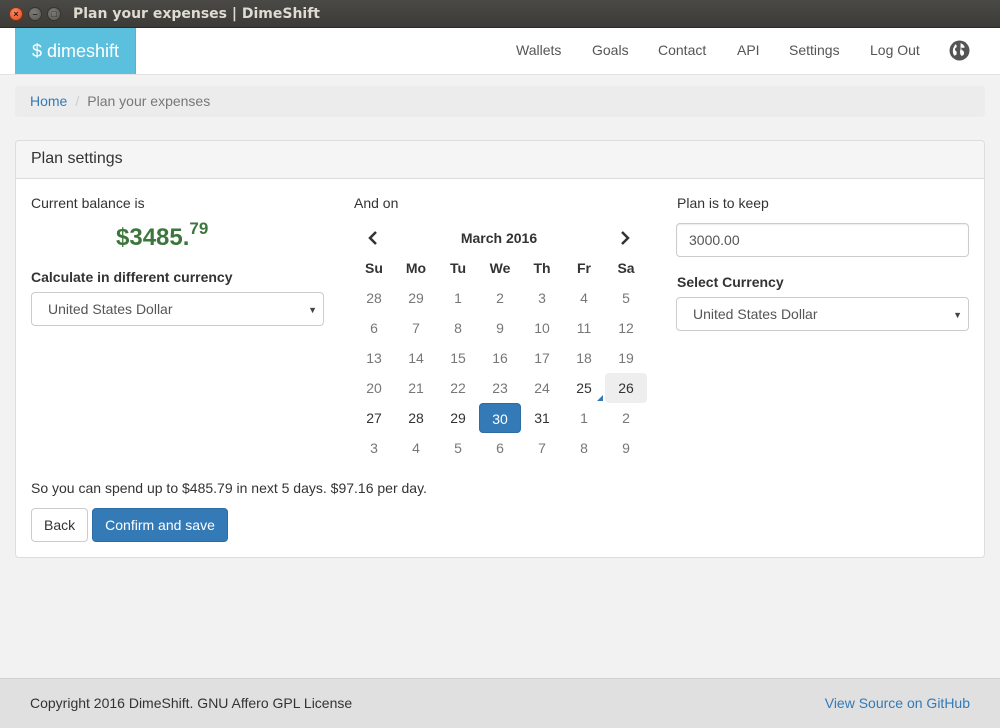  I want to click on calendar-week-row: 20 21 22 23 24 25 26, so click(500, 388).